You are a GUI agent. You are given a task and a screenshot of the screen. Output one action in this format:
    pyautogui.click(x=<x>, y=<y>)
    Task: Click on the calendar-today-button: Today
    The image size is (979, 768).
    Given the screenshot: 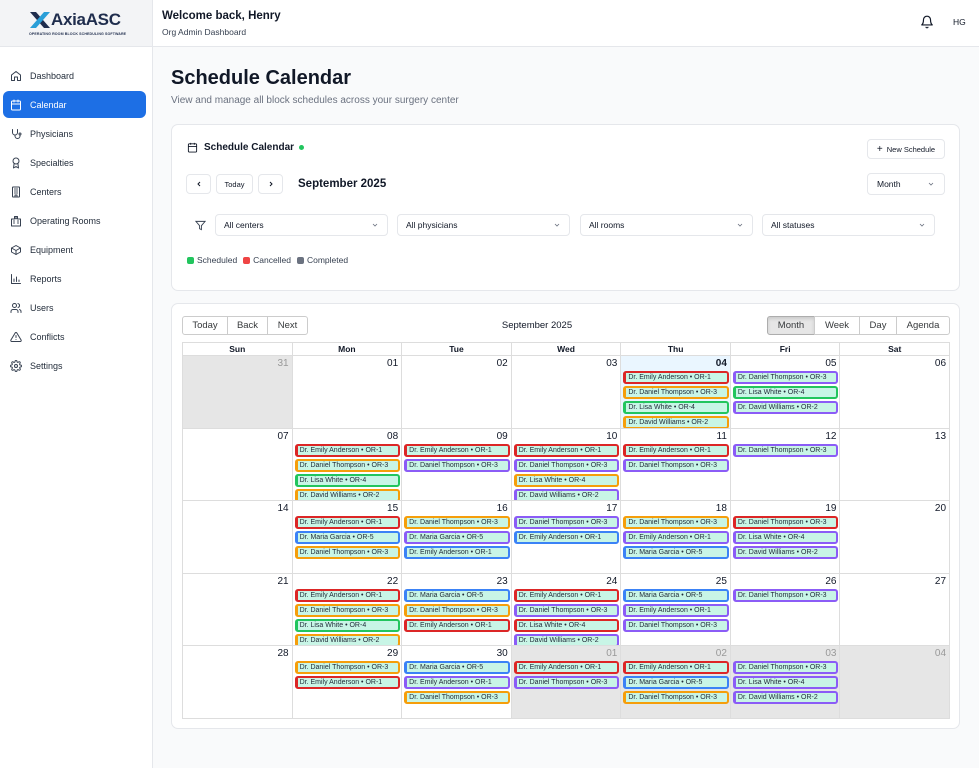 What is the action you would take?
    pyautogui.click(x=205, y=325)
    